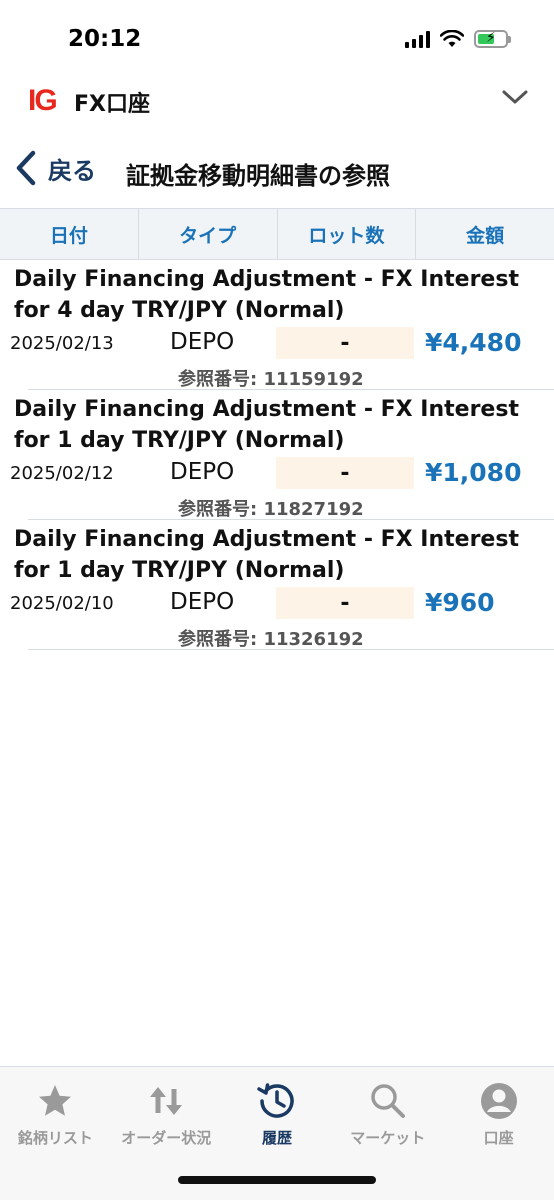 This screenshot has height=1200, width=554. Describe the element at coordinates (498, 1138) in the screenshot. I see `tab-label: 口座` at that location.